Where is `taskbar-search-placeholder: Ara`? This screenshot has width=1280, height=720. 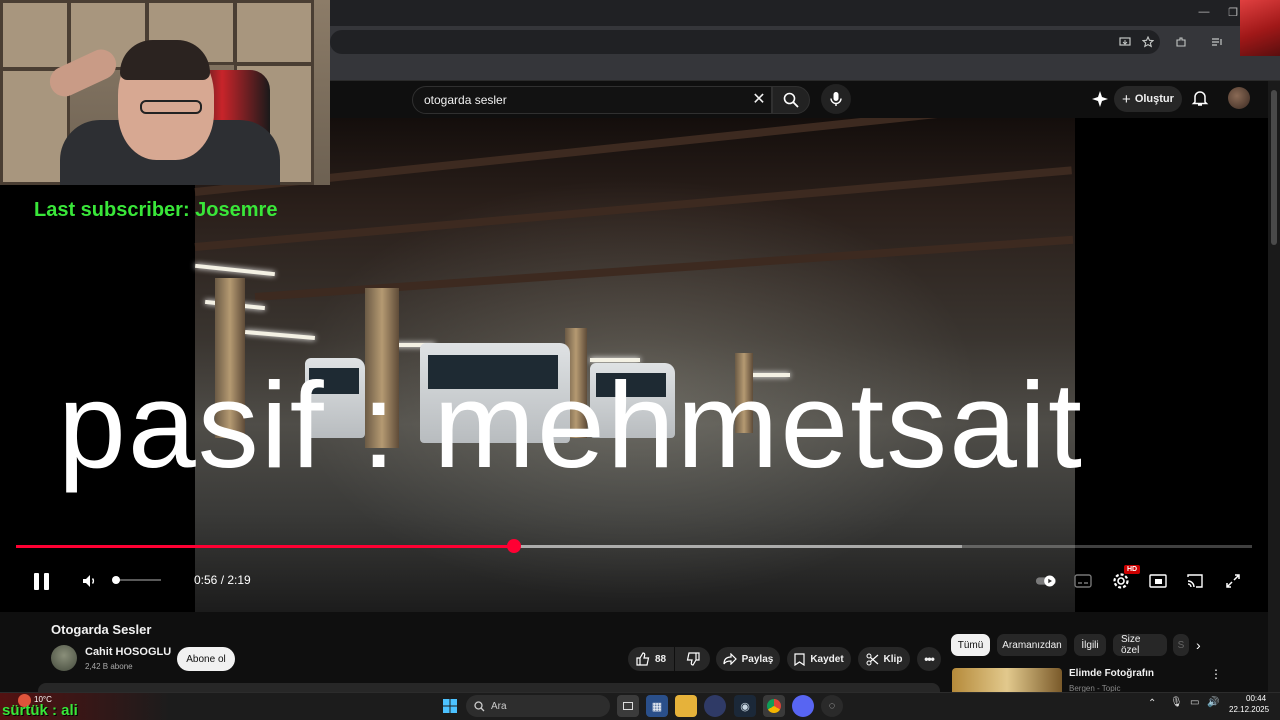 taskbar-search-placeholder: Ara is located at coordinates (499, 706).